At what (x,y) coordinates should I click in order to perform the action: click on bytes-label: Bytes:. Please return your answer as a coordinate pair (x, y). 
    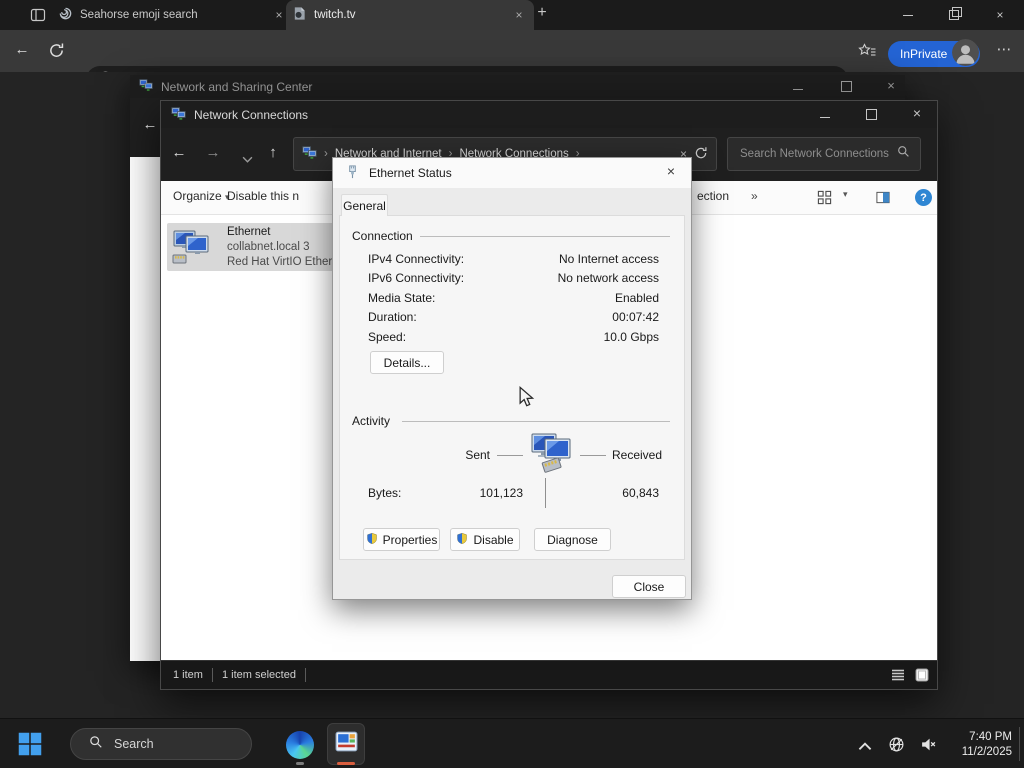
    Looking at the image, I should click on (385, 493).